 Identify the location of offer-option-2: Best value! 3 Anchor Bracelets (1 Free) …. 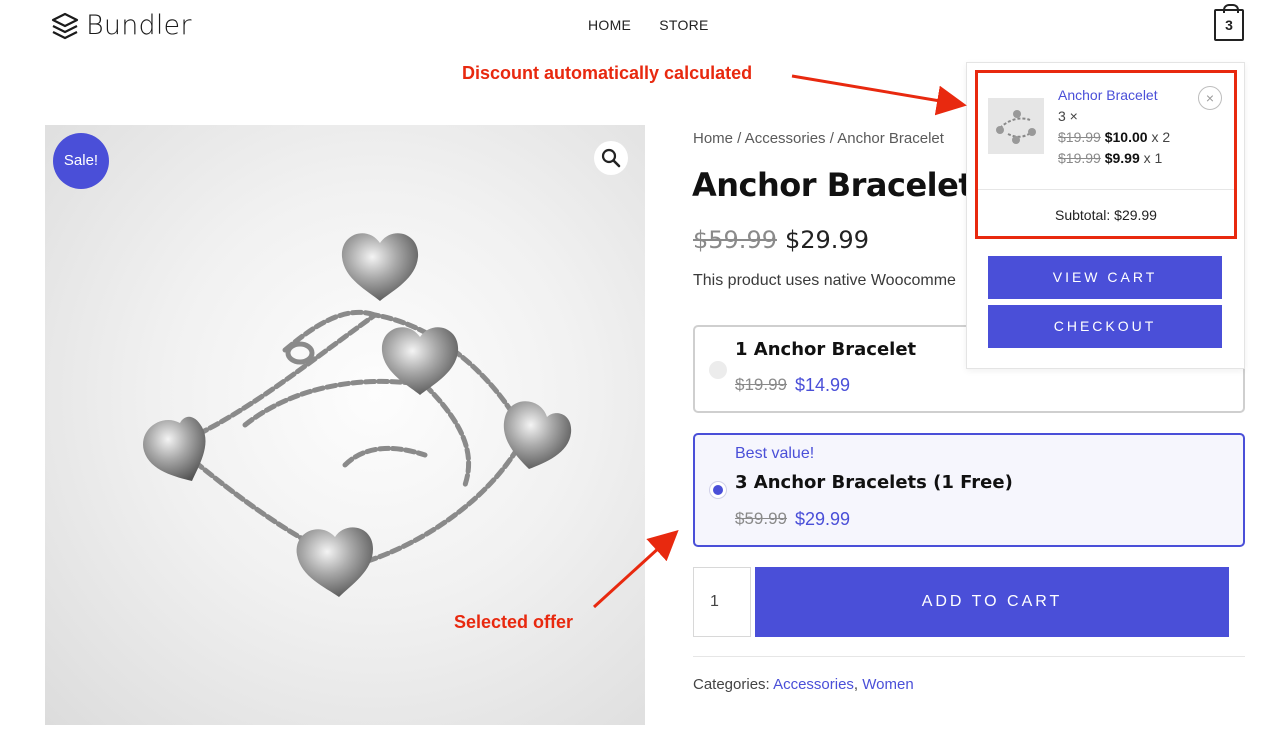
(969, 490).